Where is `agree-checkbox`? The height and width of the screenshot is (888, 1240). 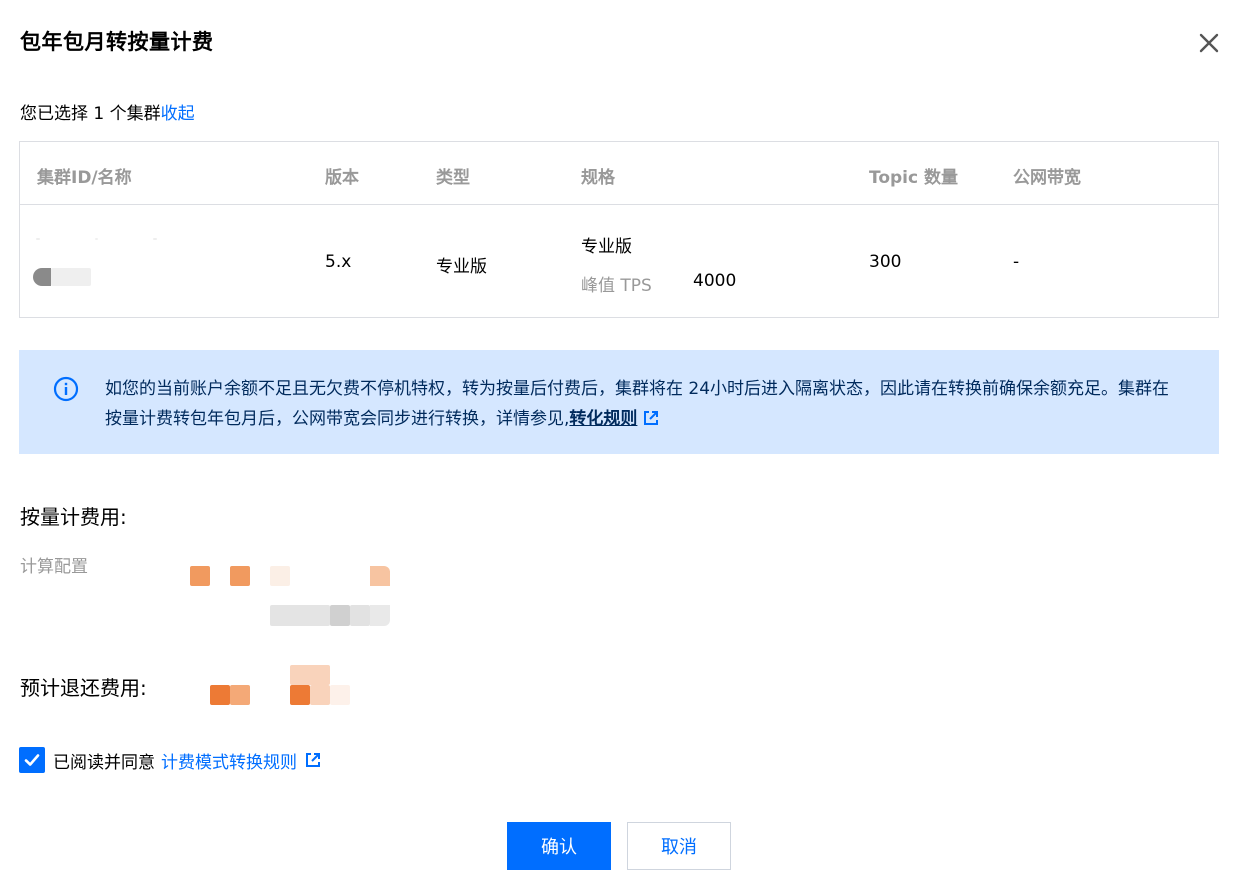
agree-checkbox is located at coordinates (32, 760).